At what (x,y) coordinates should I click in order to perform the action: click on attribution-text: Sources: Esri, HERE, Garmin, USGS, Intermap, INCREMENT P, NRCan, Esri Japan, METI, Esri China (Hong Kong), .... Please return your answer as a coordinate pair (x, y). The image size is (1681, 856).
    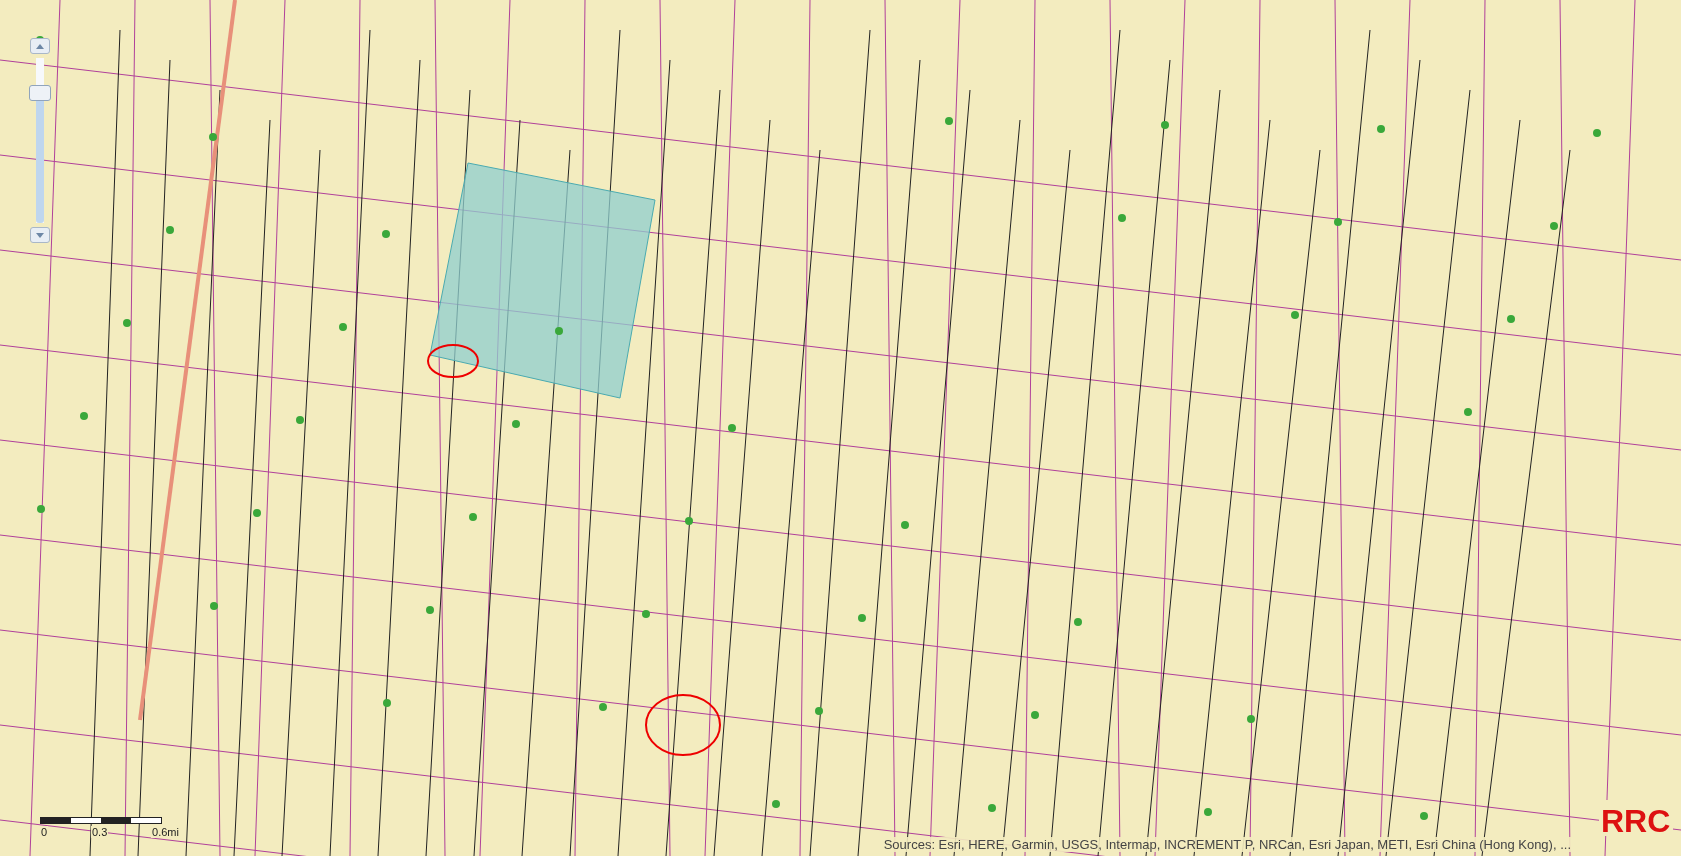
    Looking at the image, I should click on (1227, 844).